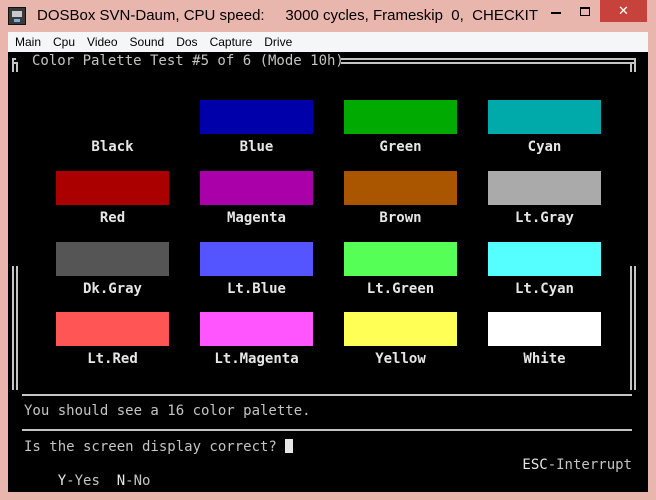  I want to click on swatch-label-lt-red: Lt.Red, so click(112, 359).